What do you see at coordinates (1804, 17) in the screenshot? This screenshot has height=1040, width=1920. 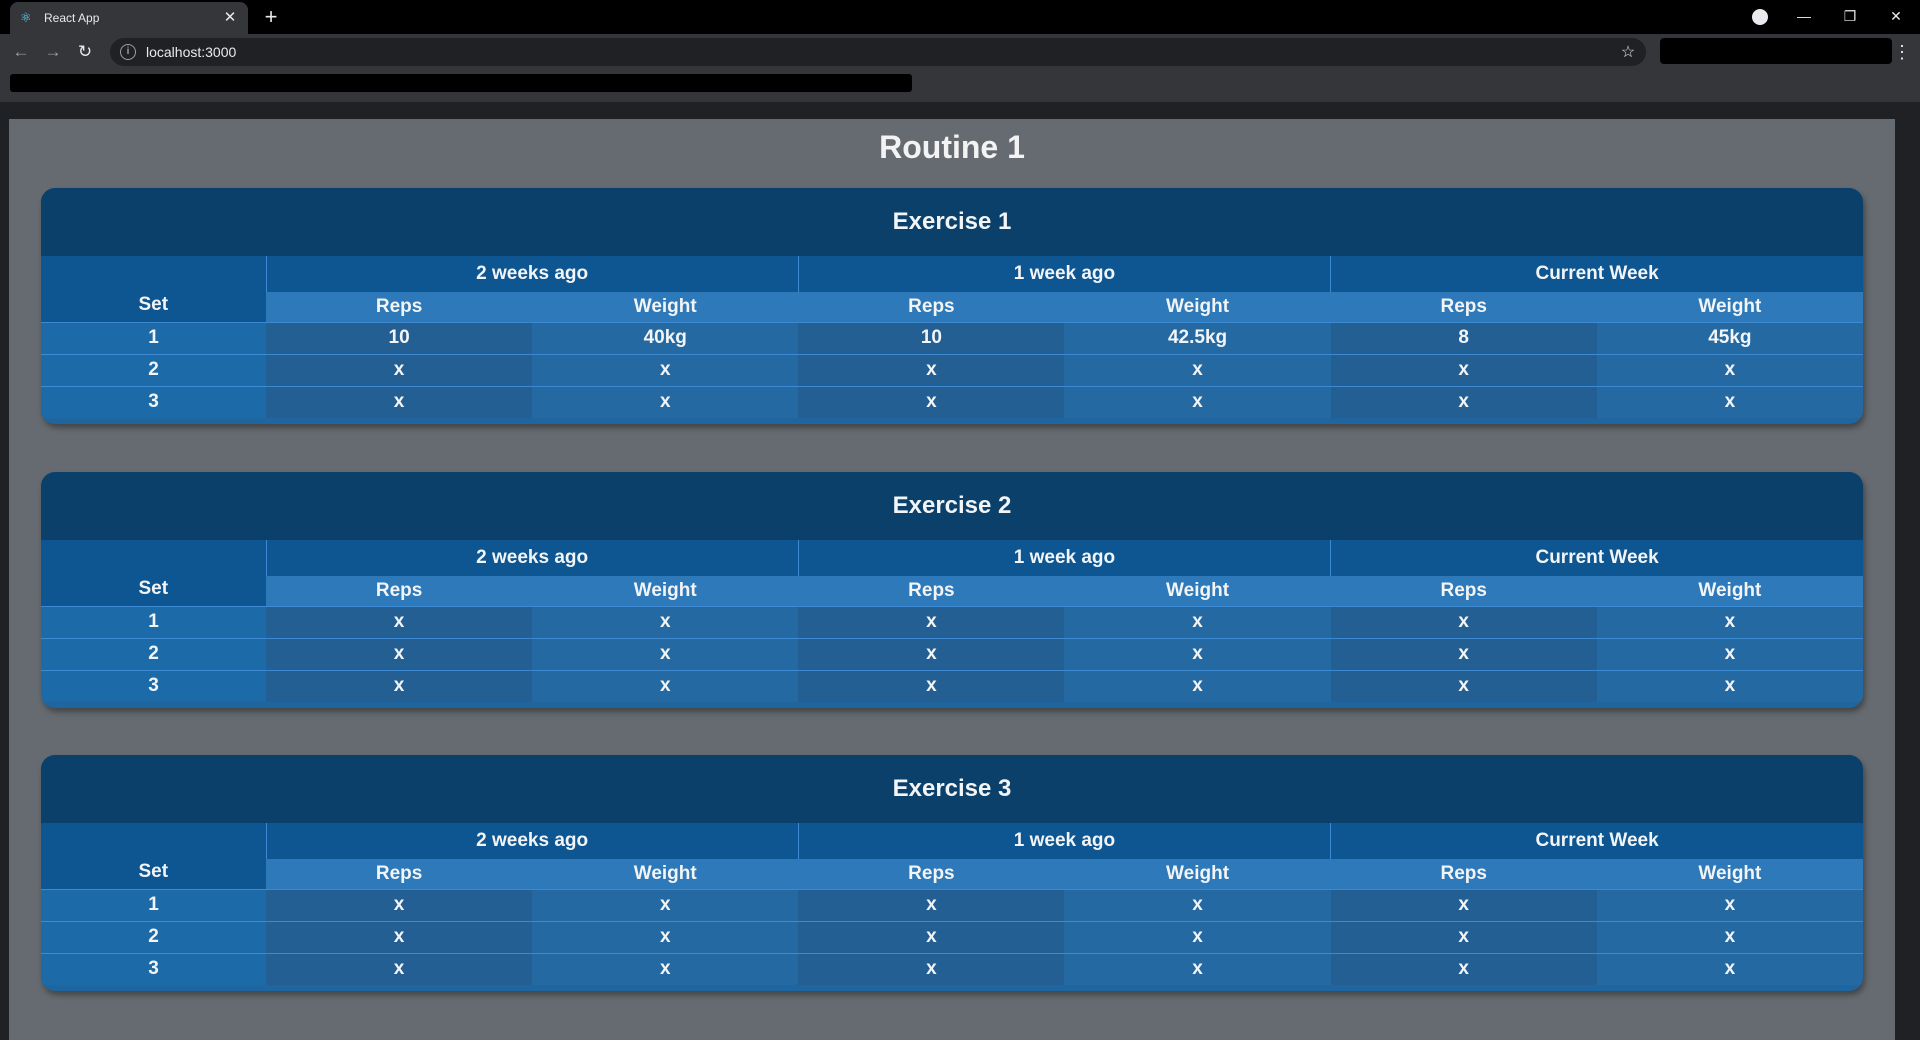 I see `minimize-icon: —` at bounding box center [1804, 17].